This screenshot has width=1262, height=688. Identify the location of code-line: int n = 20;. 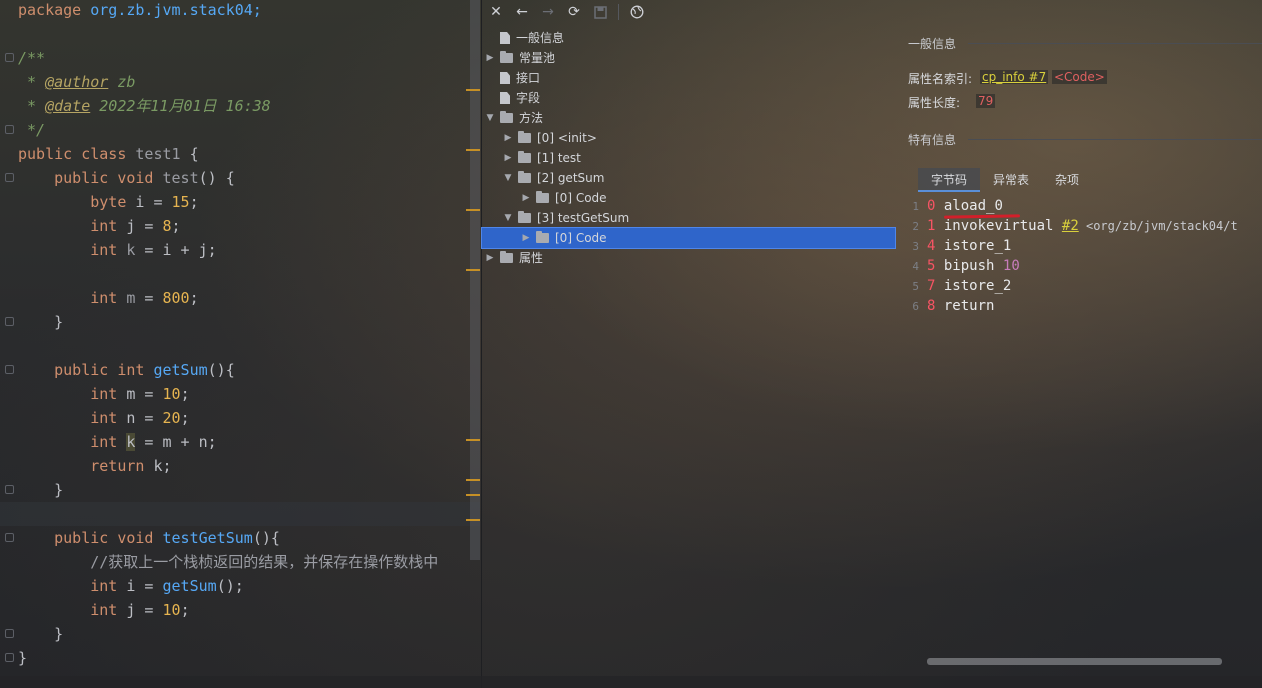
(103, 418).